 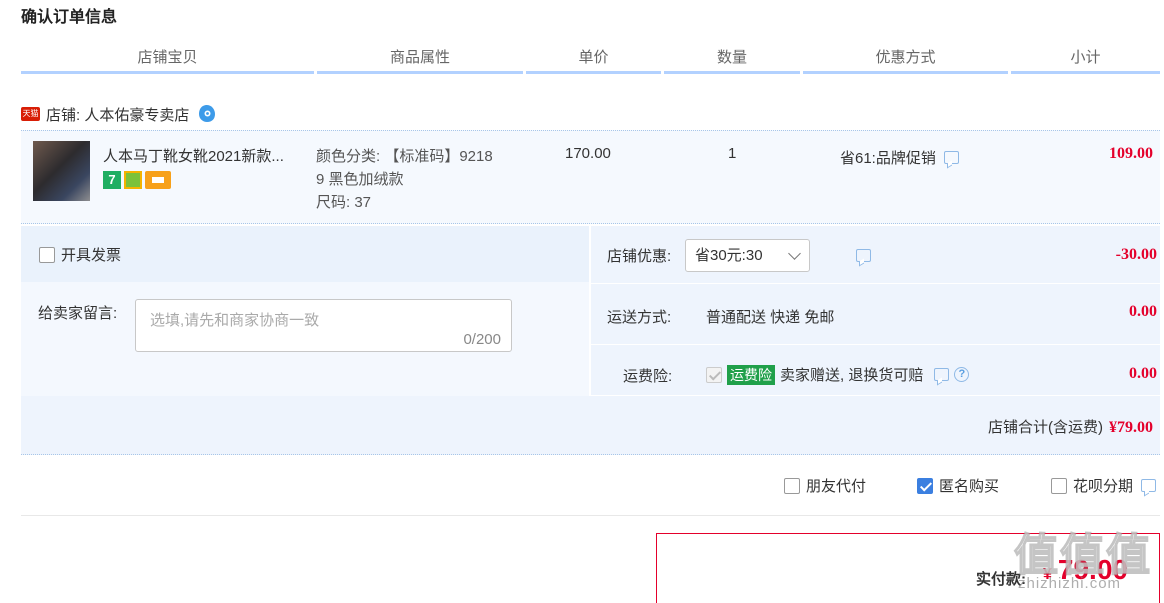 I want to click on insurance-checkbox, so click(x=714, y=374).